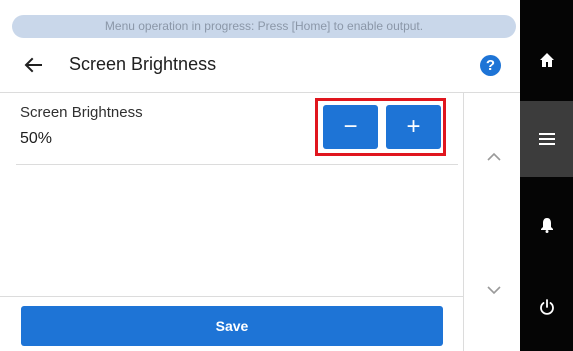  I want to click on setting-value: 50%, so click(36, 138).